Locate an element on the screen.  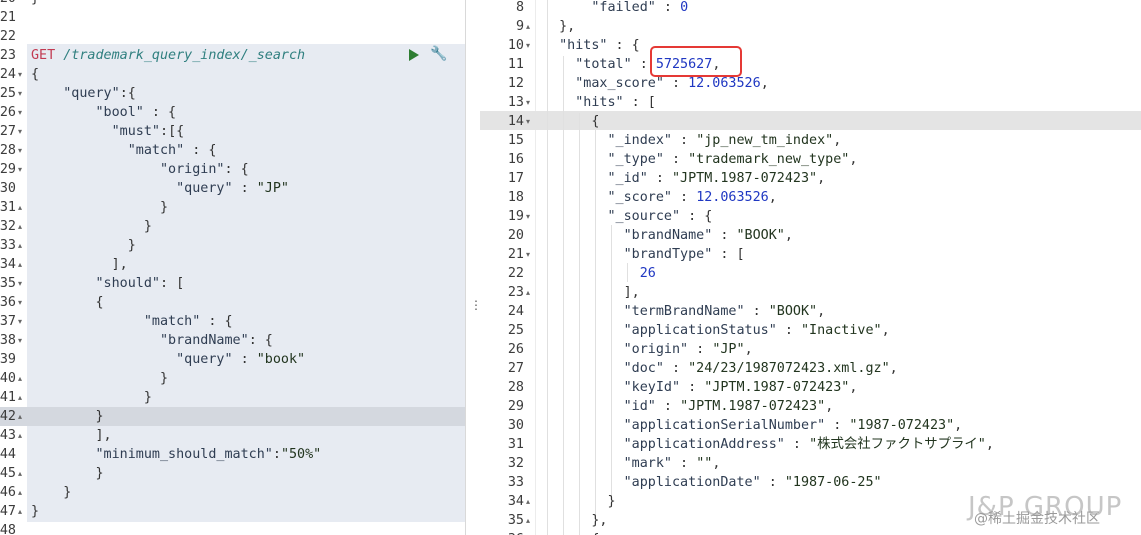
response-code-text: "_source" : { is located at coordinates (660, 216).